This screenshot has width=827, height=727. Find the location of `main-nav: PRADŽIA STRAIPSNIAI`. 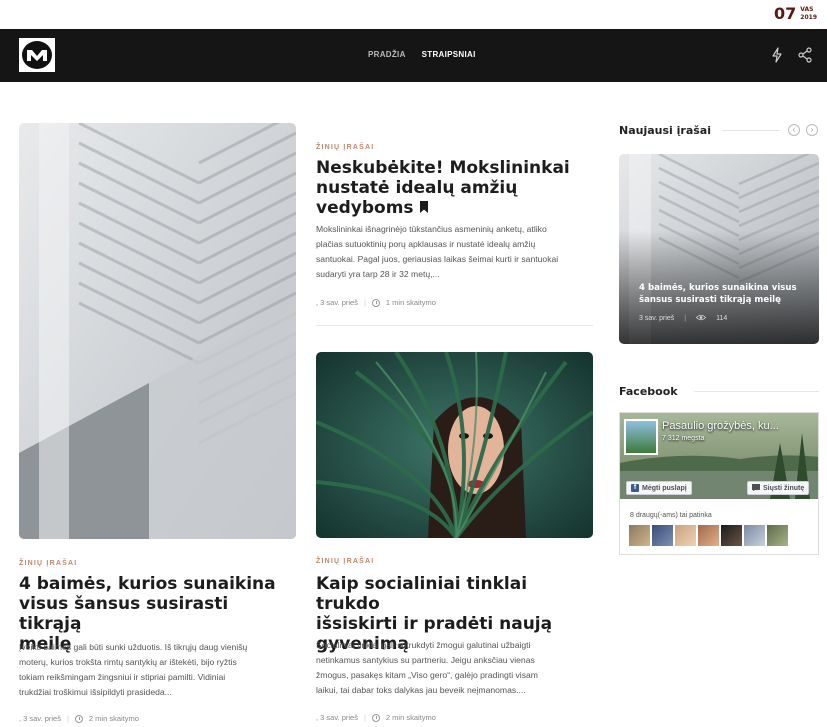

main-nav: PRADŽIA STRAIPSNIAI is located at coordinates (422, 54).